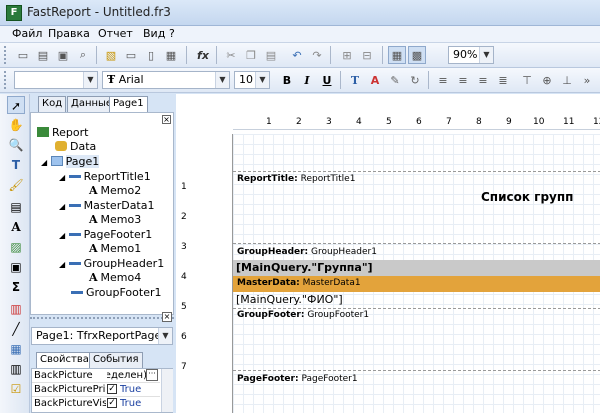  I want to click on align-right-icon: ≡, so click(483, 80).